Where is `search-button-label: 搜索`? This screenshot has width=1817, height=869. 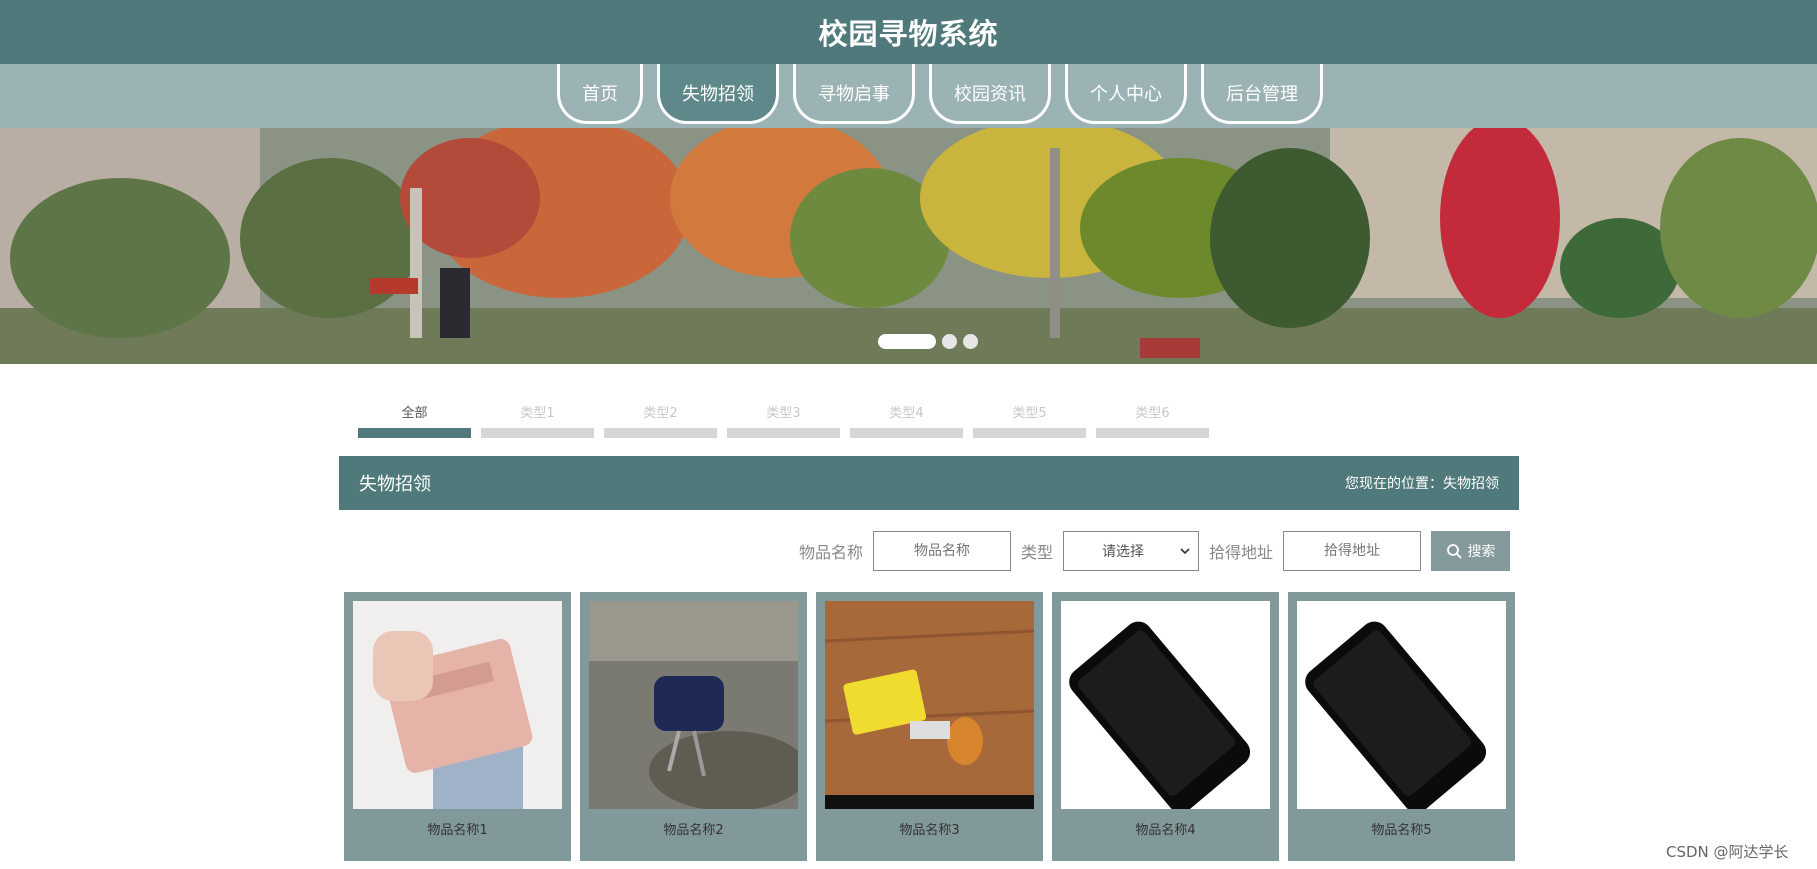
search-button-label: 搜索 is located at coordinates (1481, 551).